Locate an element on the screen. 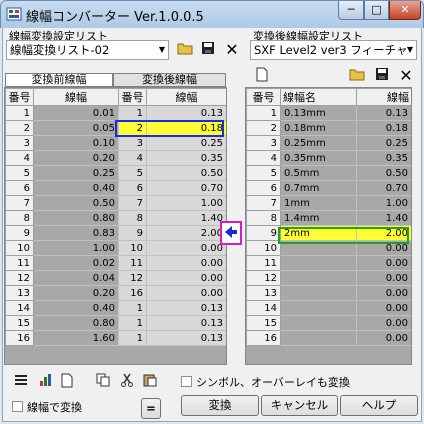 Image resolution: width=424 pixels, height=424 pixels. table-row: 8 1.4mm 1.40 is located at coordinates (328, 218).